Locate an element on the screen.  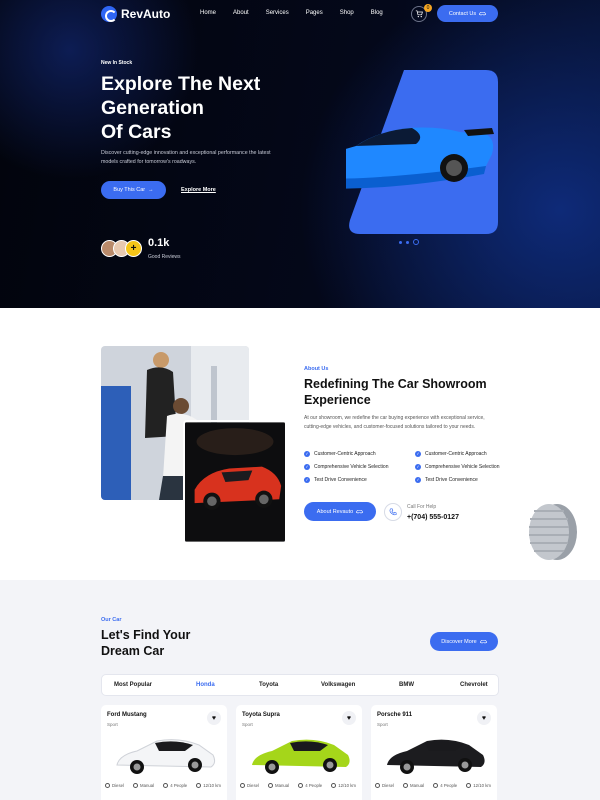
about-revauto-button: About Revauto is located at coordinates (340, 511).